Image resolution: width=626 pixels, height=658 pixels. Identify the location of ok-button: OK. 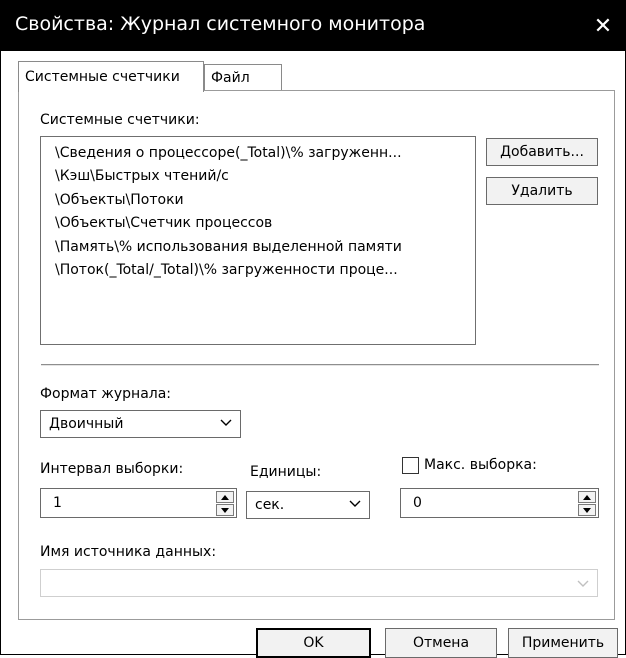
(313, 643).